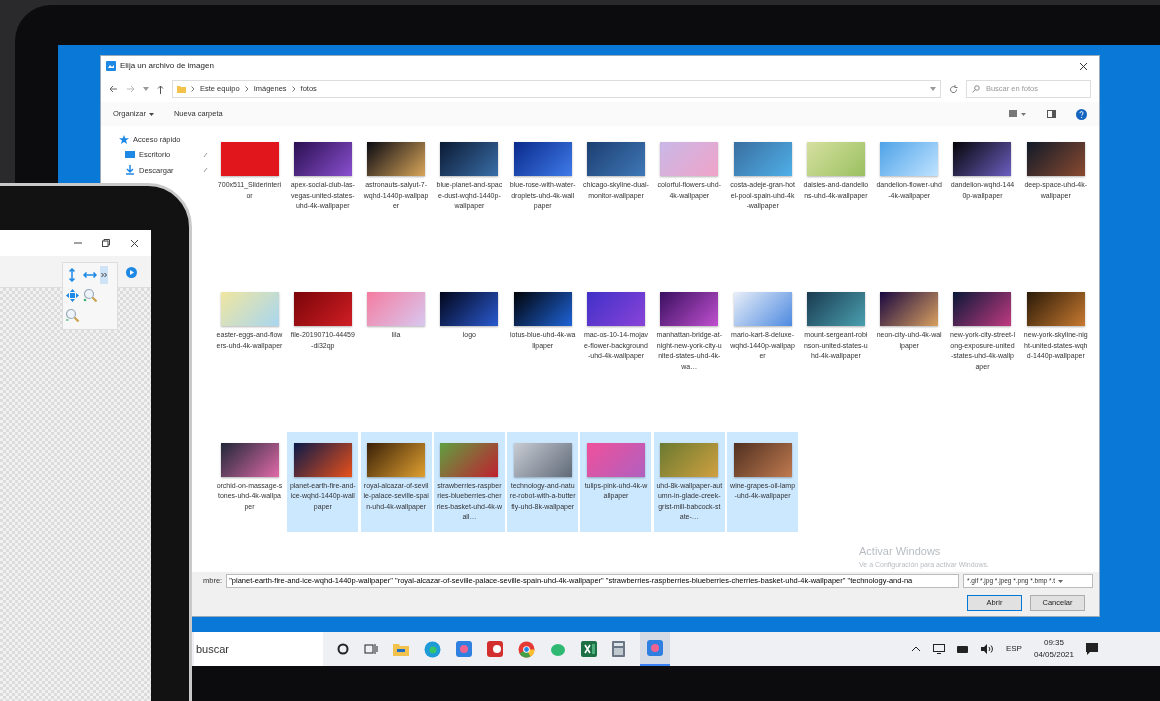 Image resolution: width=1160 pixels, height=701 pixels. Describe the element at coordinates (915, 649) in the screenshot. I see `chevron-up-icon` at that location.